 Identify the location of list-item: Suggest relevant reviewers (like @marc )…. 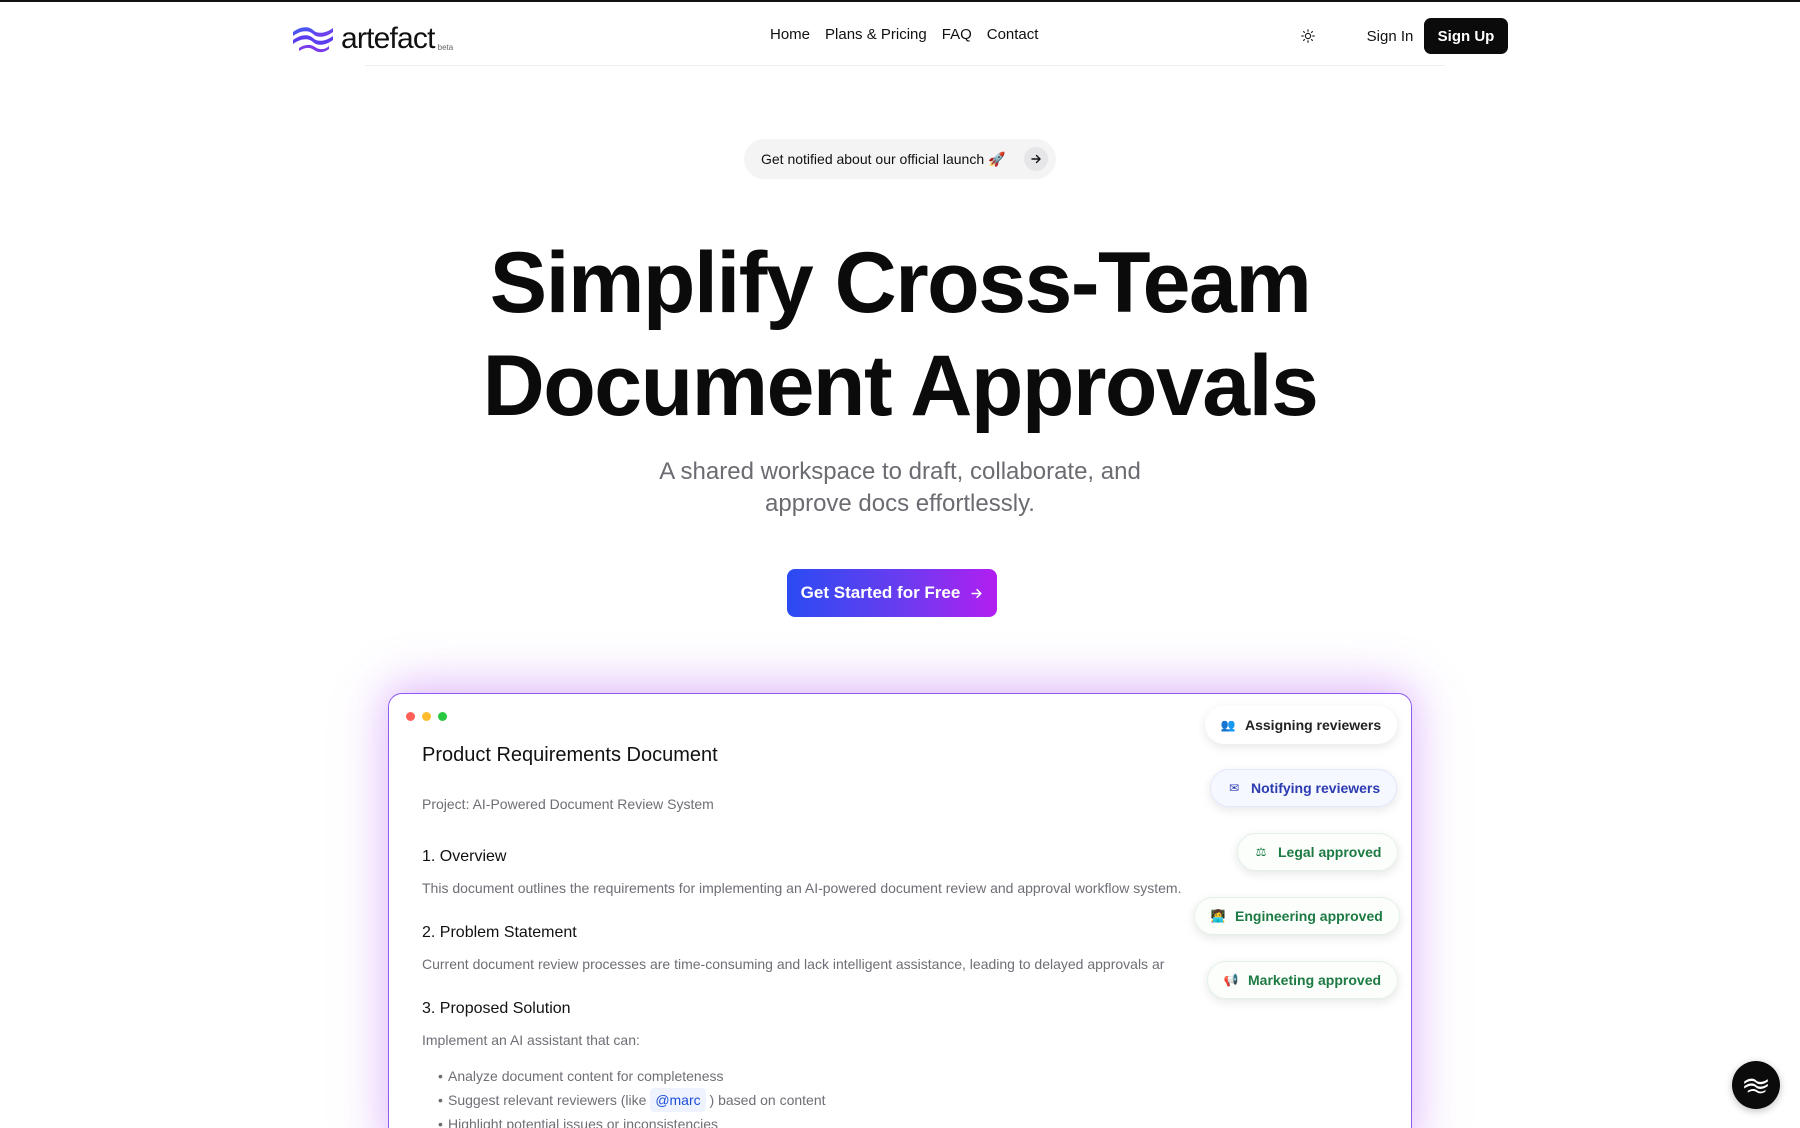
(632, 1100).